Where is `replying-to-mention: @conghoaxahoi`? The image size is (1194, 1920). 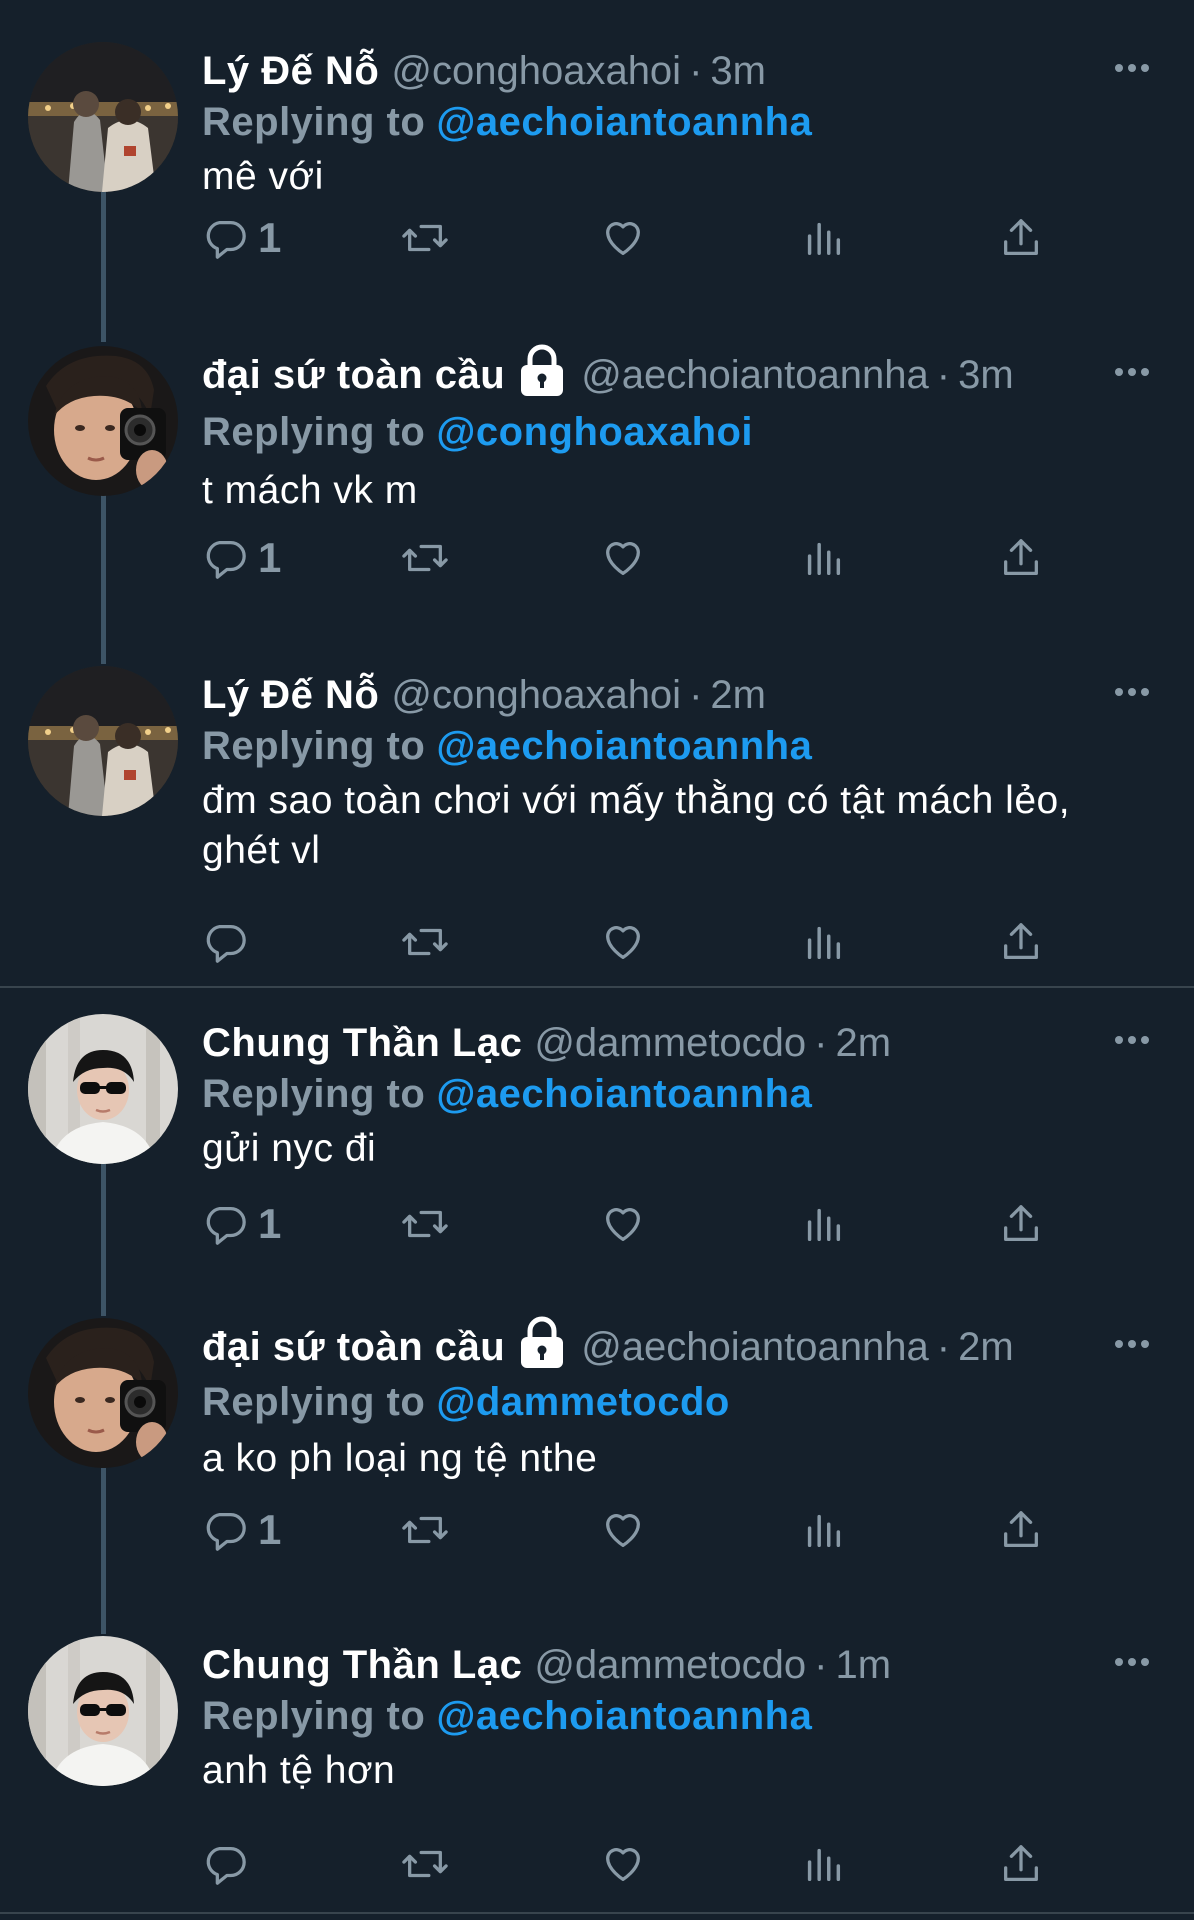 replying-to-mention: @conghoaxahoi is located at coordinates (594, 432).